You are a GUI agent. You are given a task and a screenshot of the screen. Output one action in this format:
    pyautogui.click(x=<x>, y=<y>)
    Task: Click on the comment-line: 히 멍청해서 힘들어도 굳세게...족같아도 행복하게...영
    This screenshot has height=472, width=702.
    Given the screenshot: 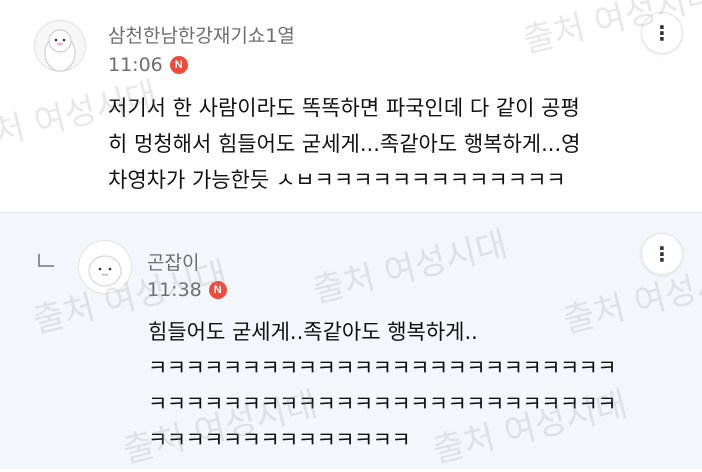 What is the action you would take?
    pyautogui.click(x=344, y=144)
    